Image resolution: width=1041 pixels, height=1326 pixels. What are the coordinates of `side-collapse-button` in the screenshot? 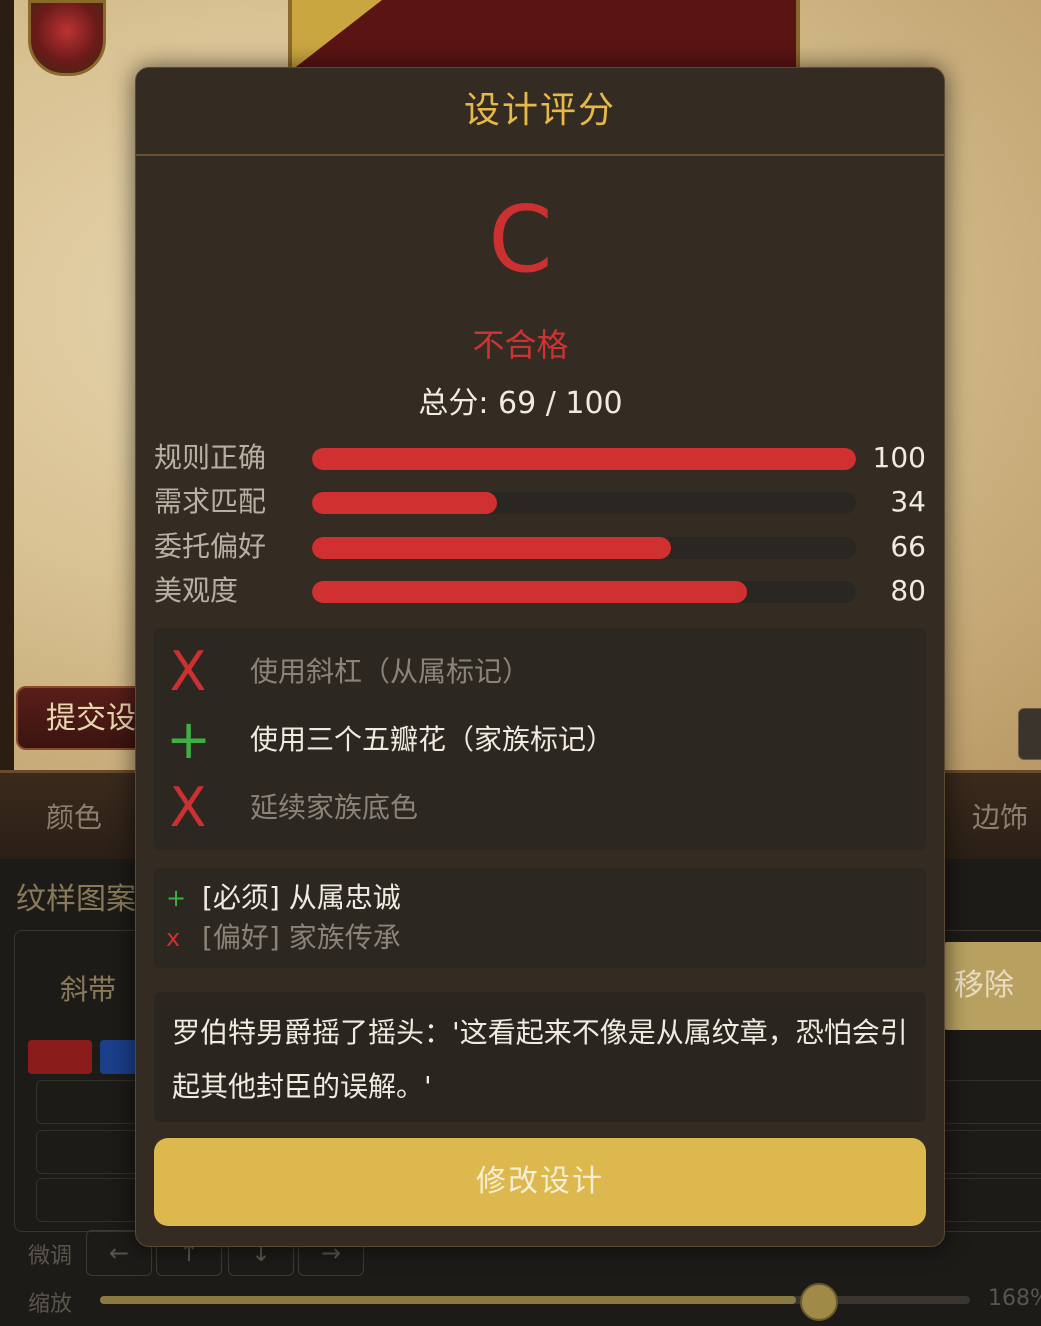 It's located at (1029, 734).